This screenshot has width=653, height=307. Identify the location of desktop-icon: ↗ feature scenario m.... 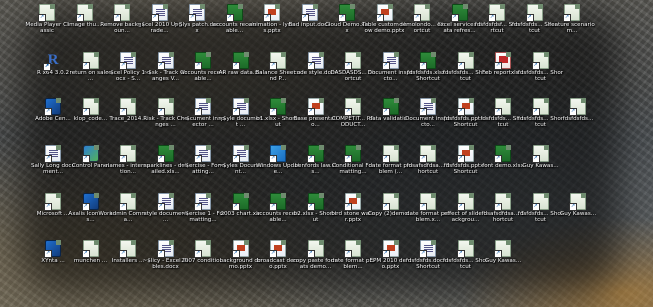
(572, 26).